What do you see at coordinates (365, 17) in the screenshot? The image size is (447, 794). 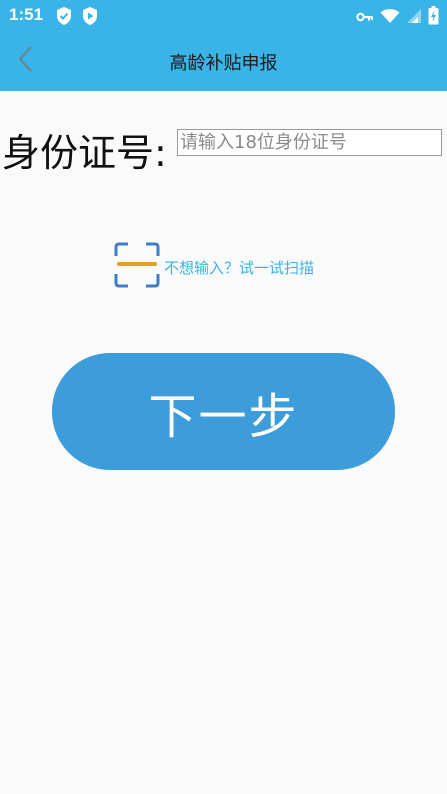 I see `key-icon` at bounding box center [365, 17].